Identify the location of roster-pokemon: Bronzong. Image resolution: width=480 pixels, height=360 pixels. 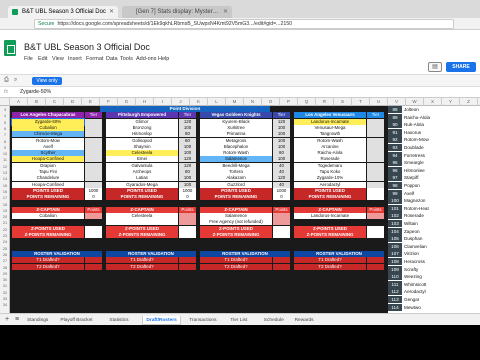
(142, 127).